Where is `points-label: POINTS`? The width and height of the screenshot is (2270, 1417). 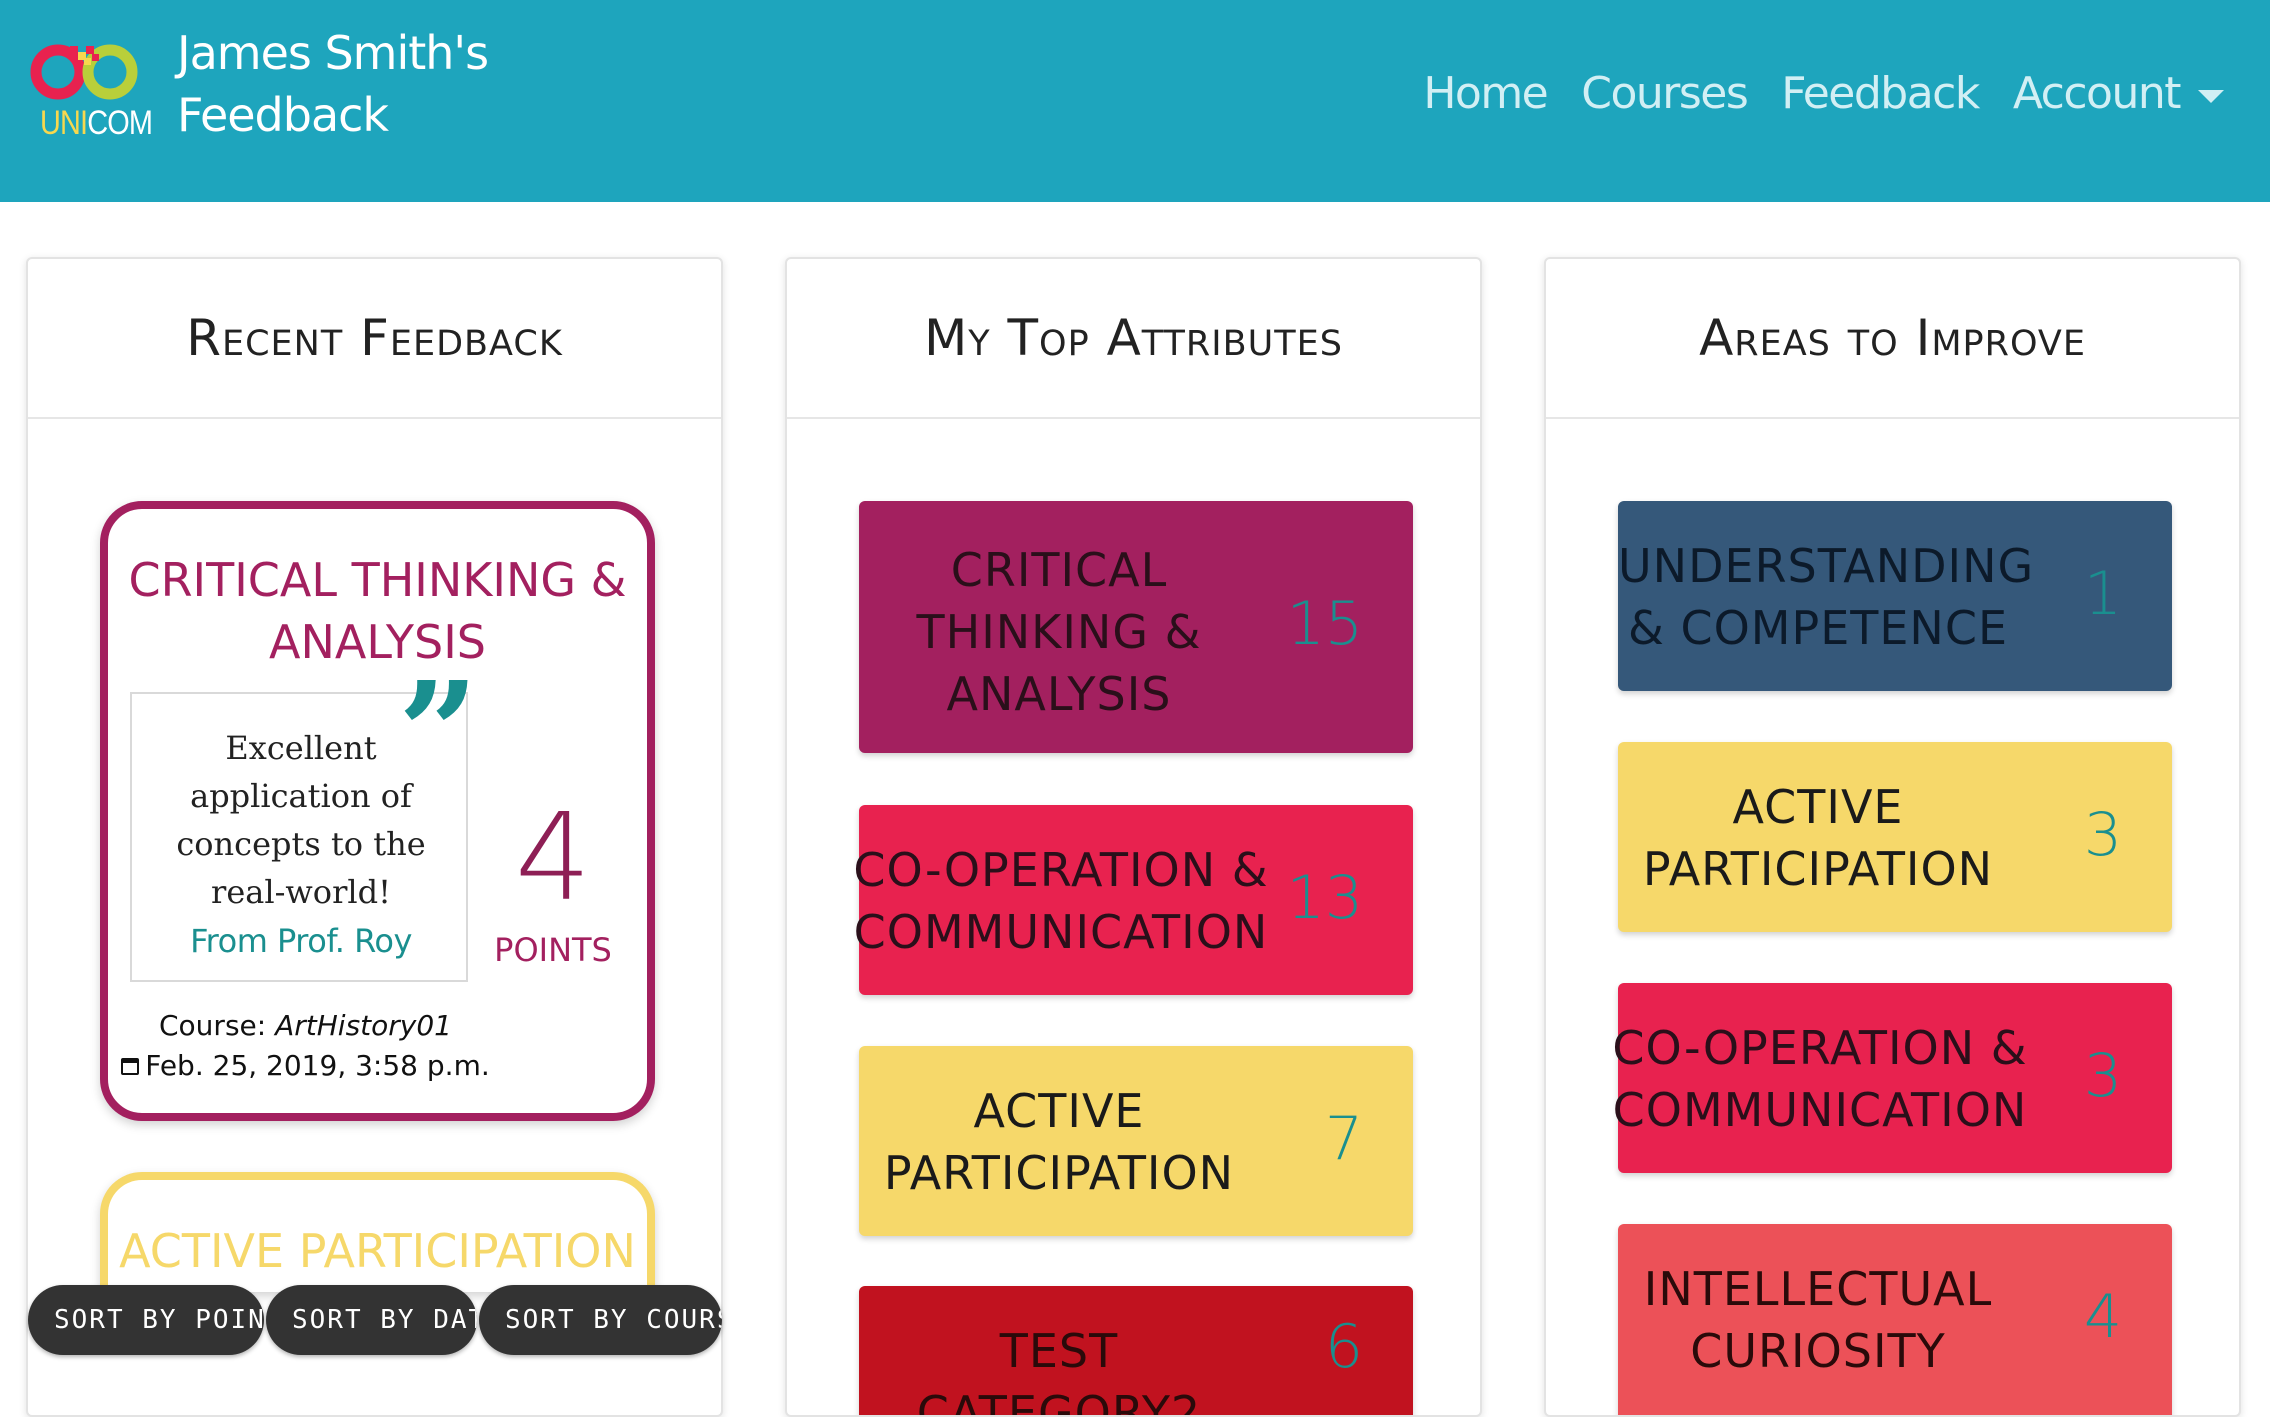
points-label: POINTS is located at coordinates (553, 950).